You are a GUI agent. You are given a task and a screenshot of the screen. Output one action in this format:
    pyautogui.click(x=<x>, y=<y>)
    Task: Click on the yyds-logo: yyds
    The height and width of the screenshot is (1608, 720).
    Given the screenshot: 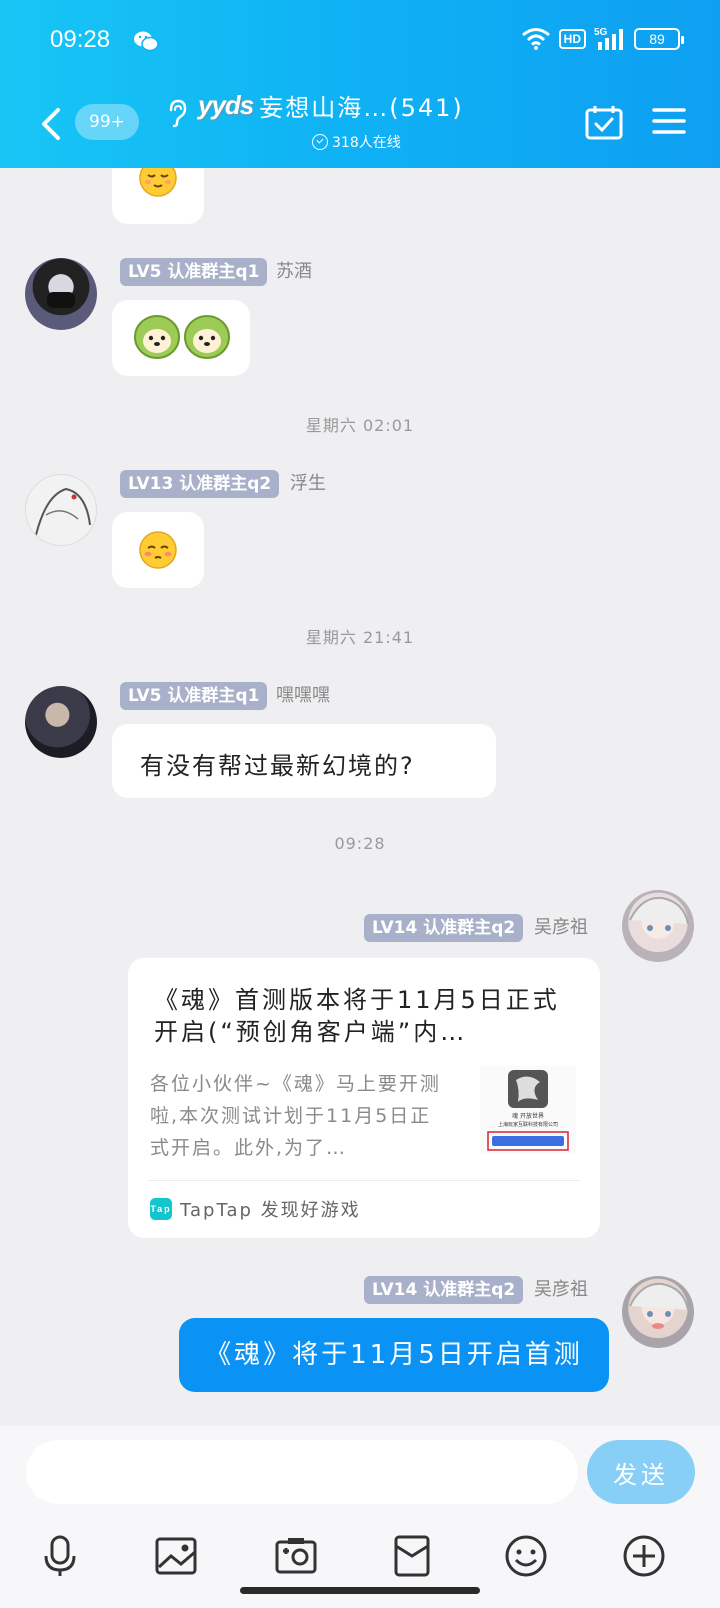 What is the action you would take?
    pyautogui.click(x=226, y=105)
    